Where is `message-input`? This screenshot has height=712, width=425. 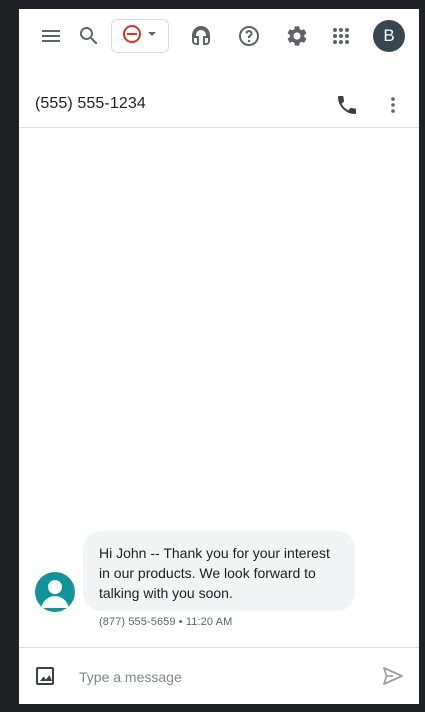
message-input is located at coordinates (219, 677).